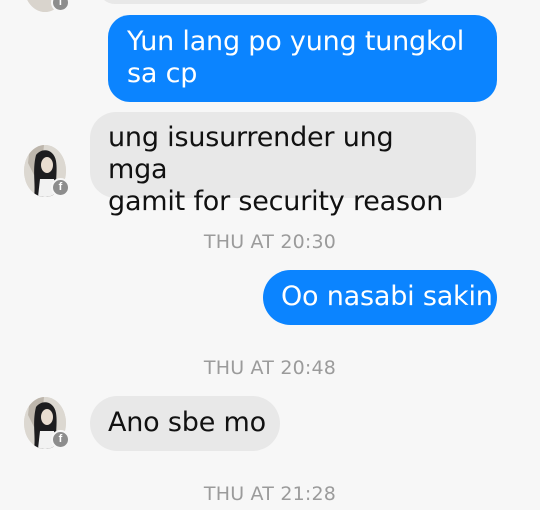  What do you see at coordinates (302, 58) in the screenshot?
I see `message-bubble-outgoing: Yun lang po yung tungkol sa cp` at bounding box center [302, 58].